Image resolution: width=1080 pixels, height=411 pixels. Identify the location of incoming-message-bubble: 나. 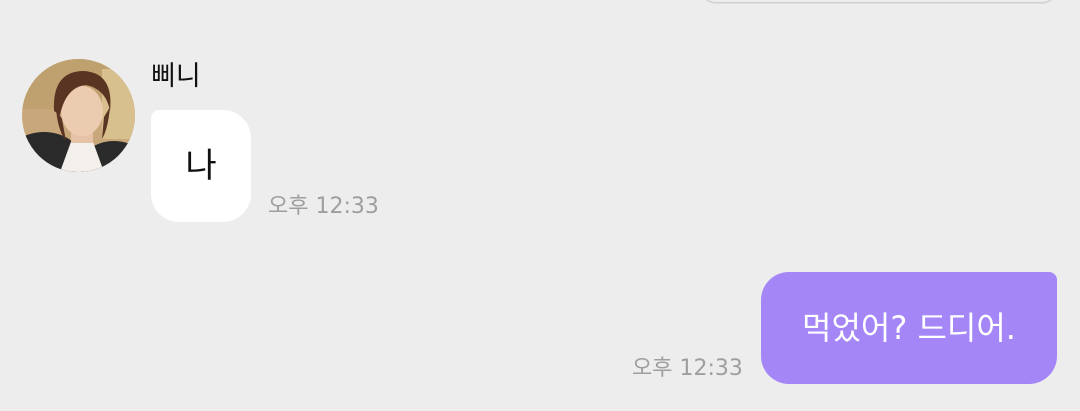
(201, 166).